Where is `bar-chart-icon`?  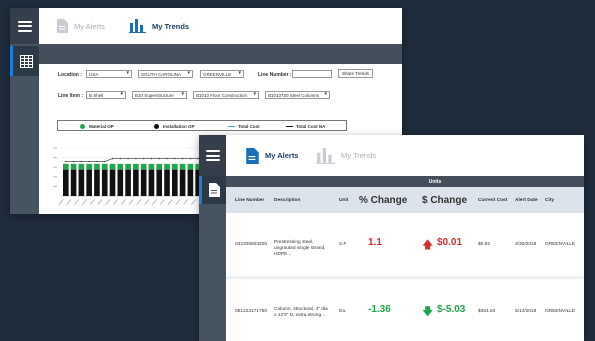 bar-chart-icon is located at coordinates (137, 26).